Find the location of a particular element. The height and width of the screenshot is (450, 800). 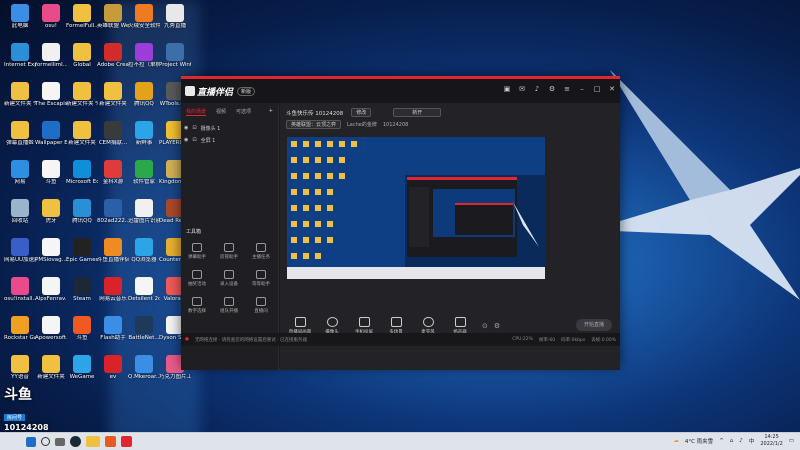

screen-capture-button: 直播间画面 is located at coordinates (300, 325).